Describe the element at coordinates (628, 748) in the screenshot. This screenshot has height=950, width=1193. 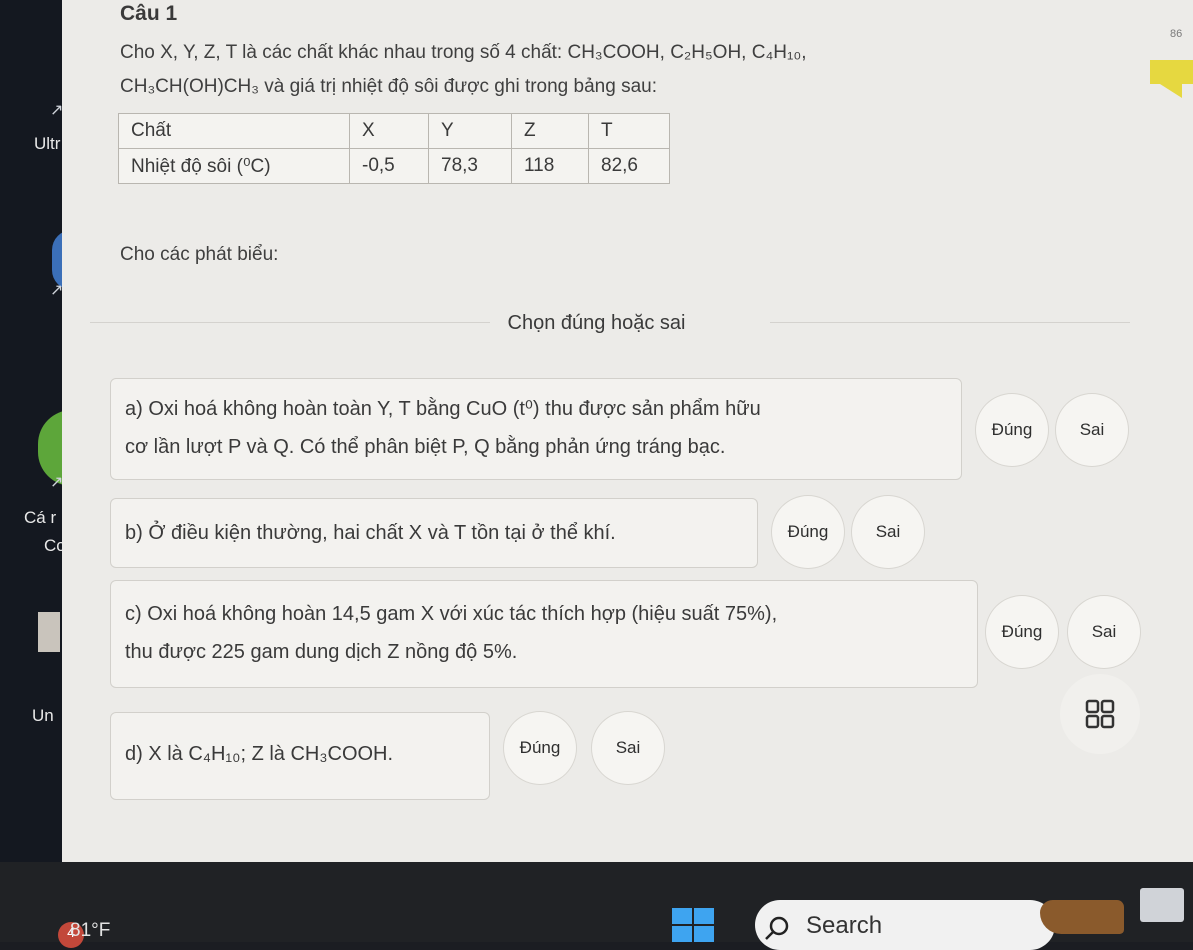
I see `false-button-d: Sai` at that location.